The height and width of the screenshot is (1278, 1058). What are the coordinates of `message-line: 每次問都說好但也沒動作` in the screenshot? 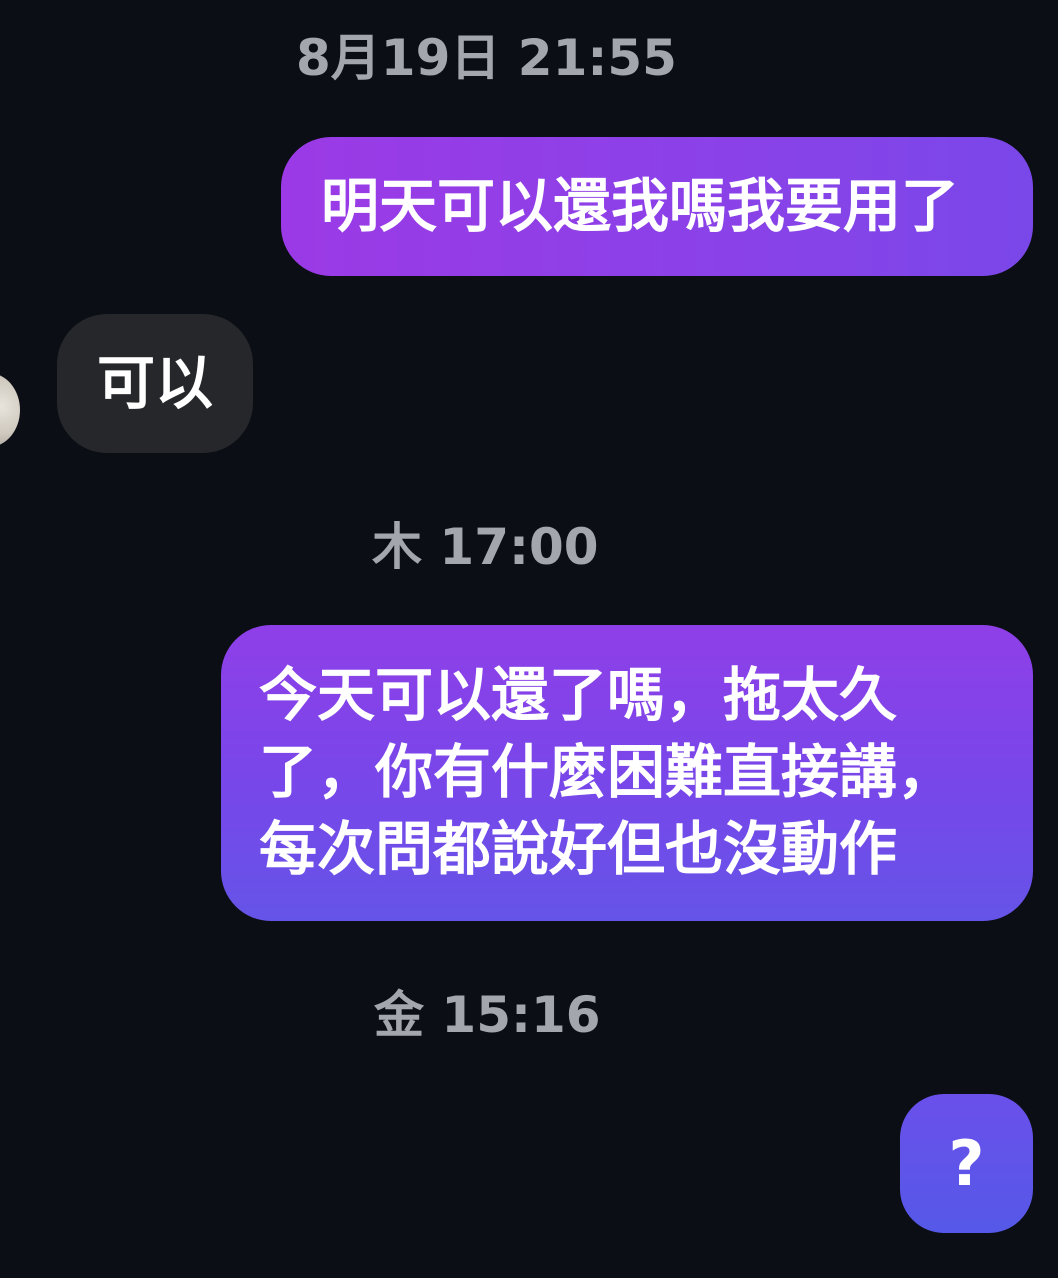 It's located at (578, 849).